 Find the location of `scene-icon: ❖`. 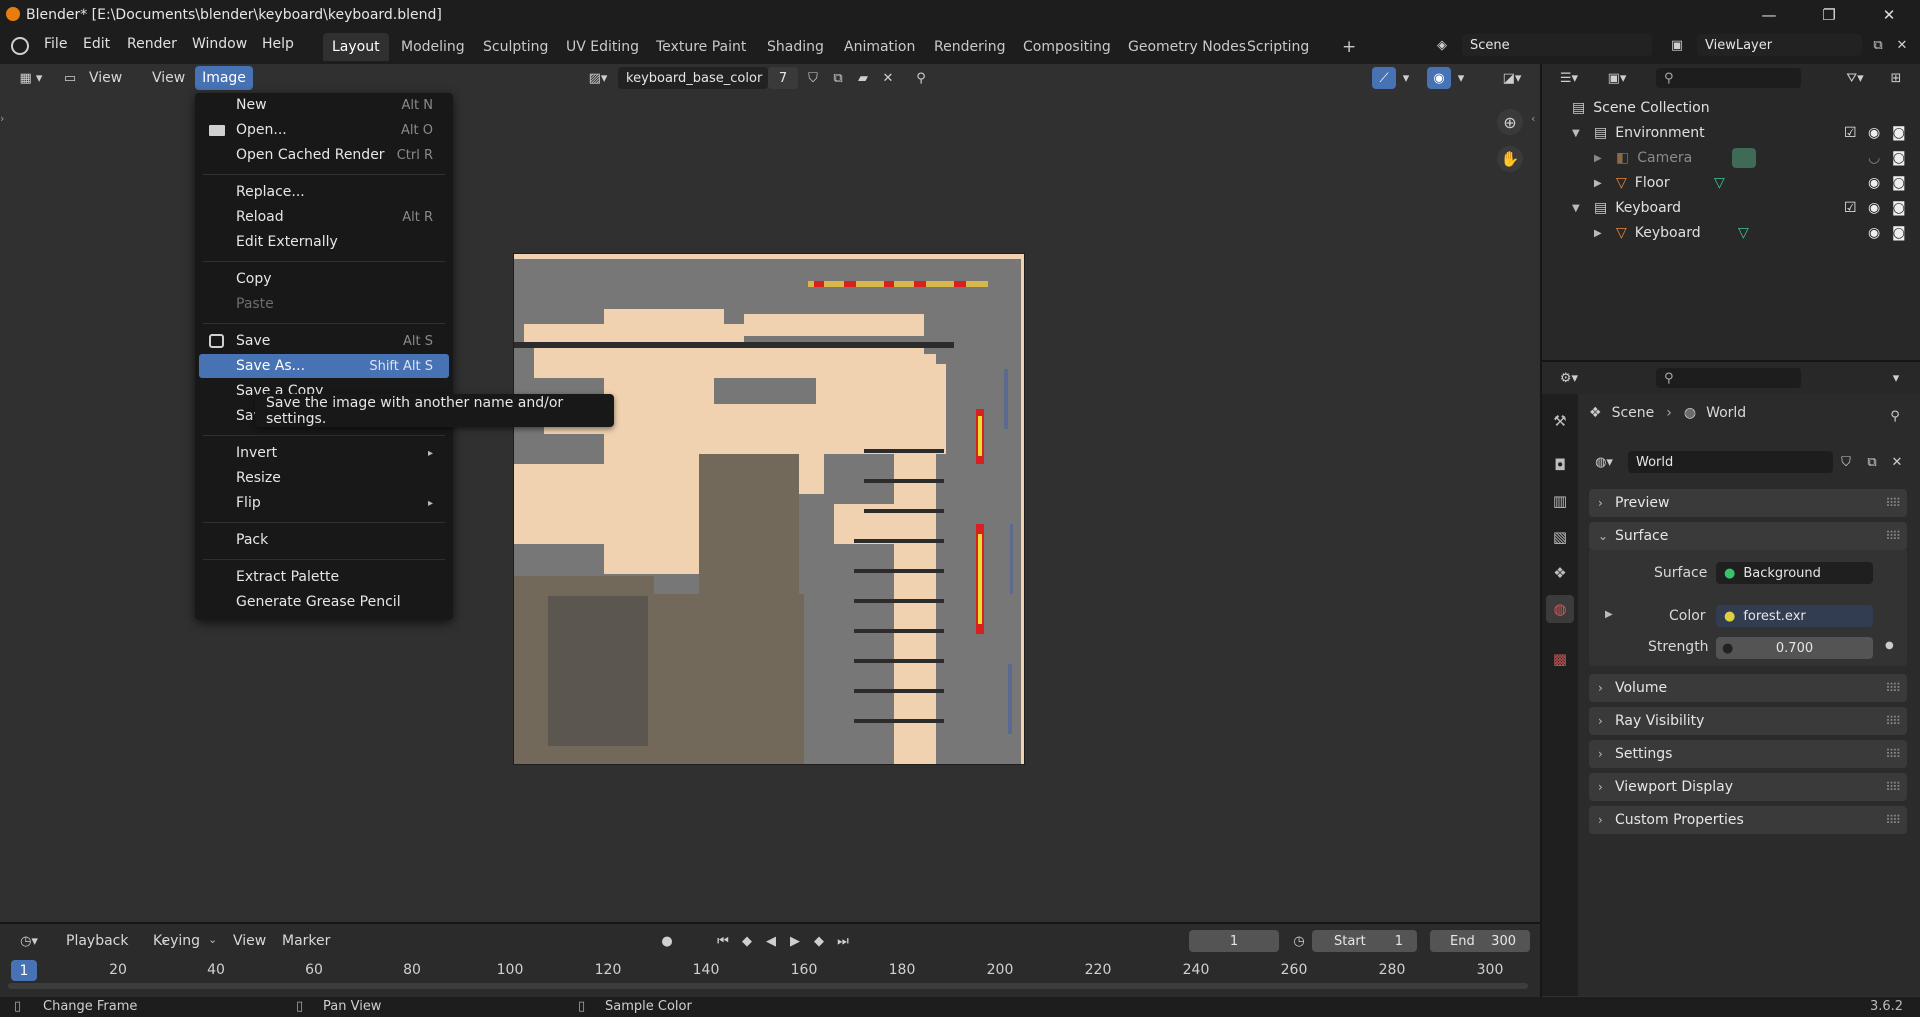

scene-icon: ❖ is located at coordinates (1560, 573).